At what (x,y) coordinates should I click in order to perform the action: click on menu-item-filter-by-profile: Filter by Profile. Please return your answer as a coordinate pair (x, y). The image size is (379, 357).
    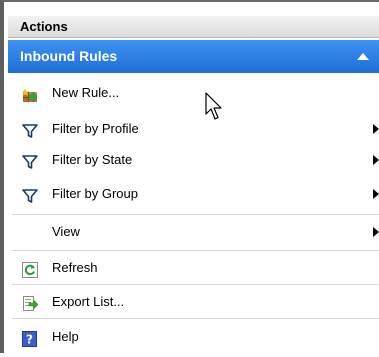
    Looking at the image, I should click on (193, 129).